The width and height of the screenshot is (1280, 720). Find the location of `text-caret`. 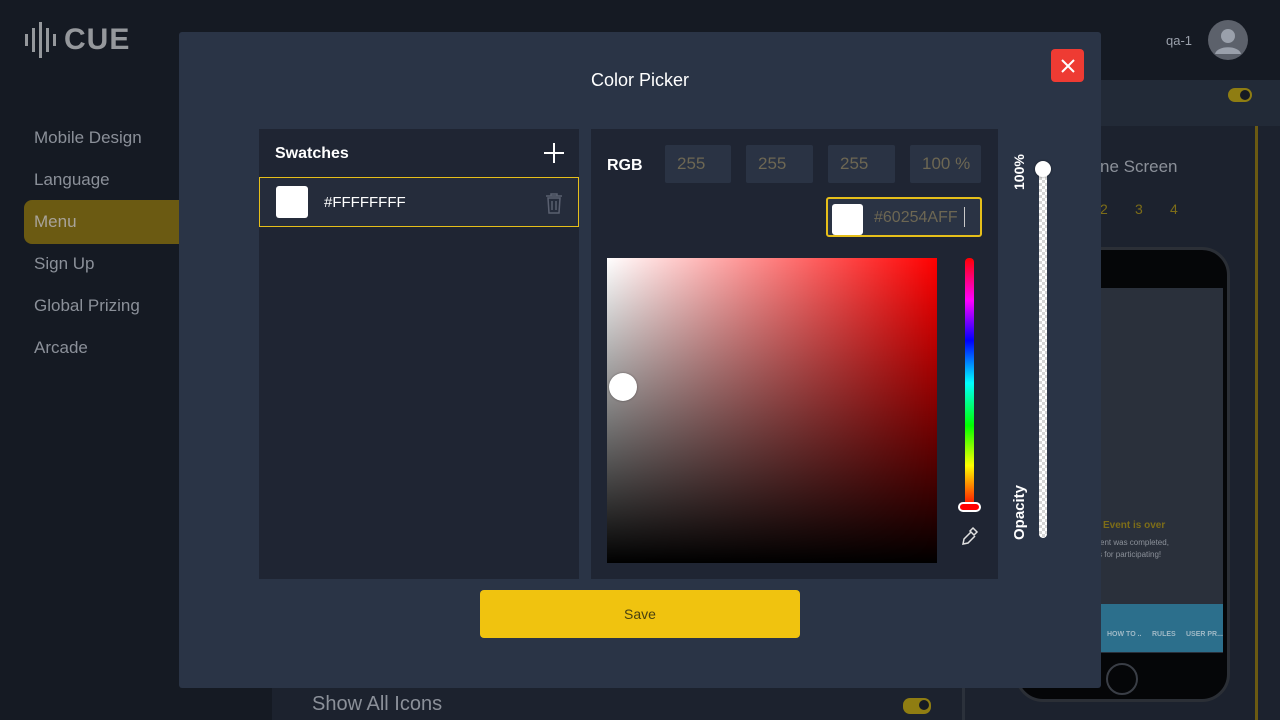

text-caret is located at coordinates (964, 217).